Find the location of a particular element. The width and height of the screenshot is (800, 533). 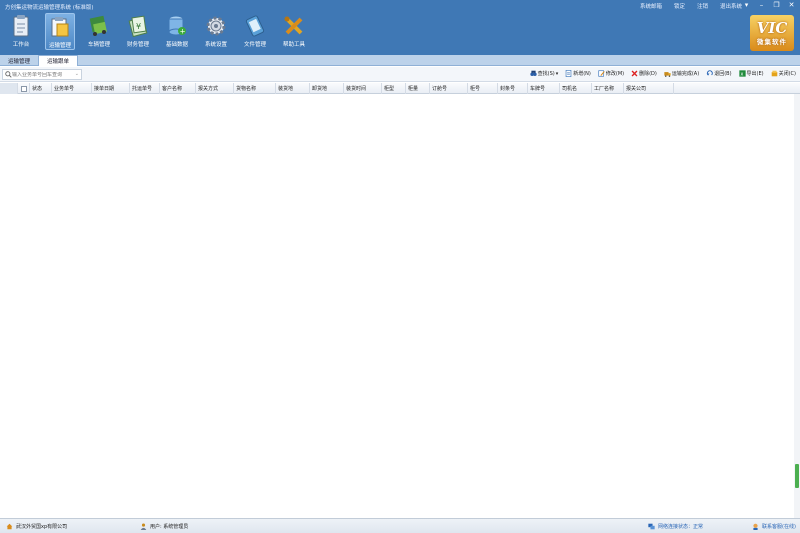

column-header: 客户名称 is located at coordinates (178, 88).